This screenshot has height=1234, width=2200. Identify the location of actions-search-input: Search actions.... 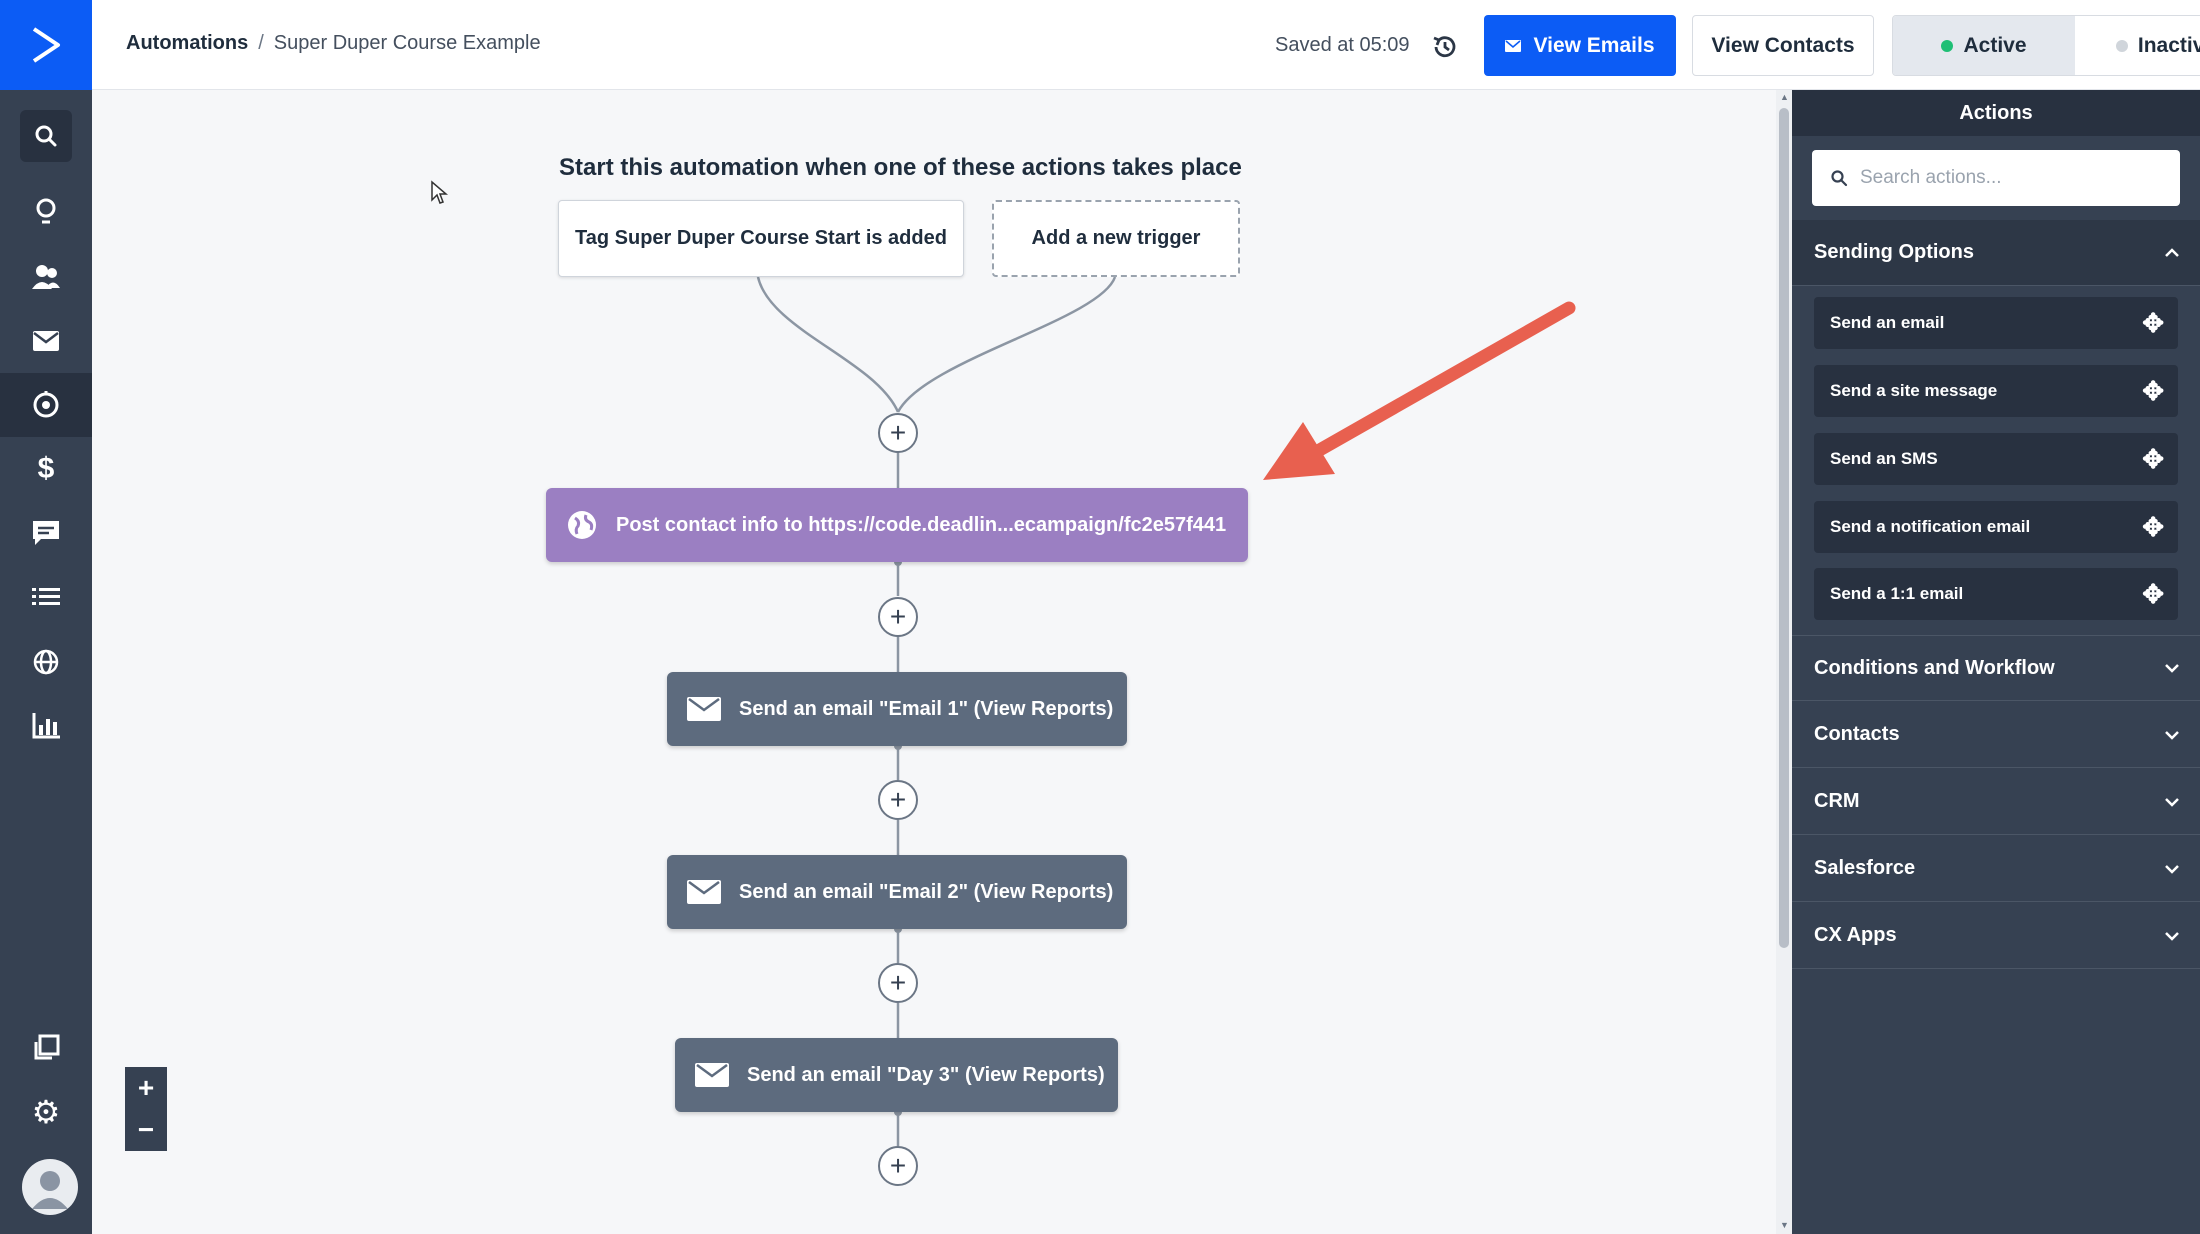
(1996, 178).